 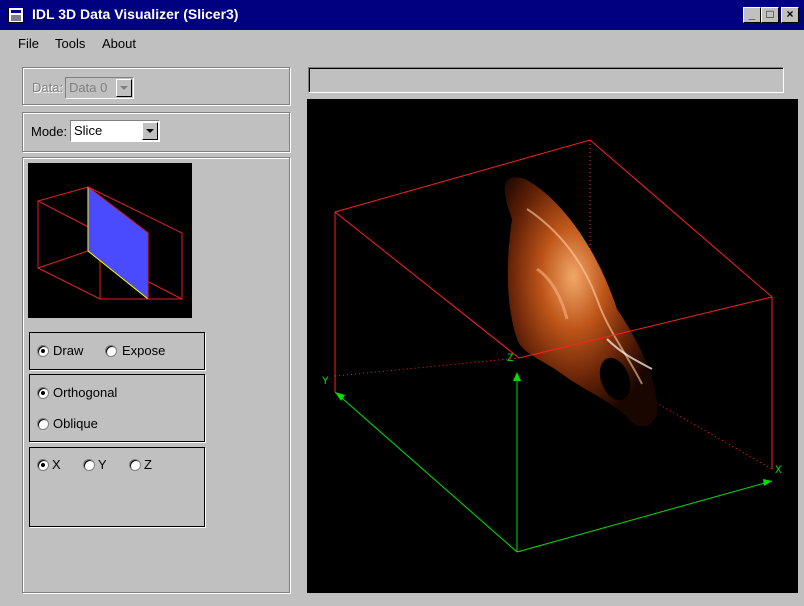 I want to click on mode-dropdown: Slice, so click(x=115, y=131).